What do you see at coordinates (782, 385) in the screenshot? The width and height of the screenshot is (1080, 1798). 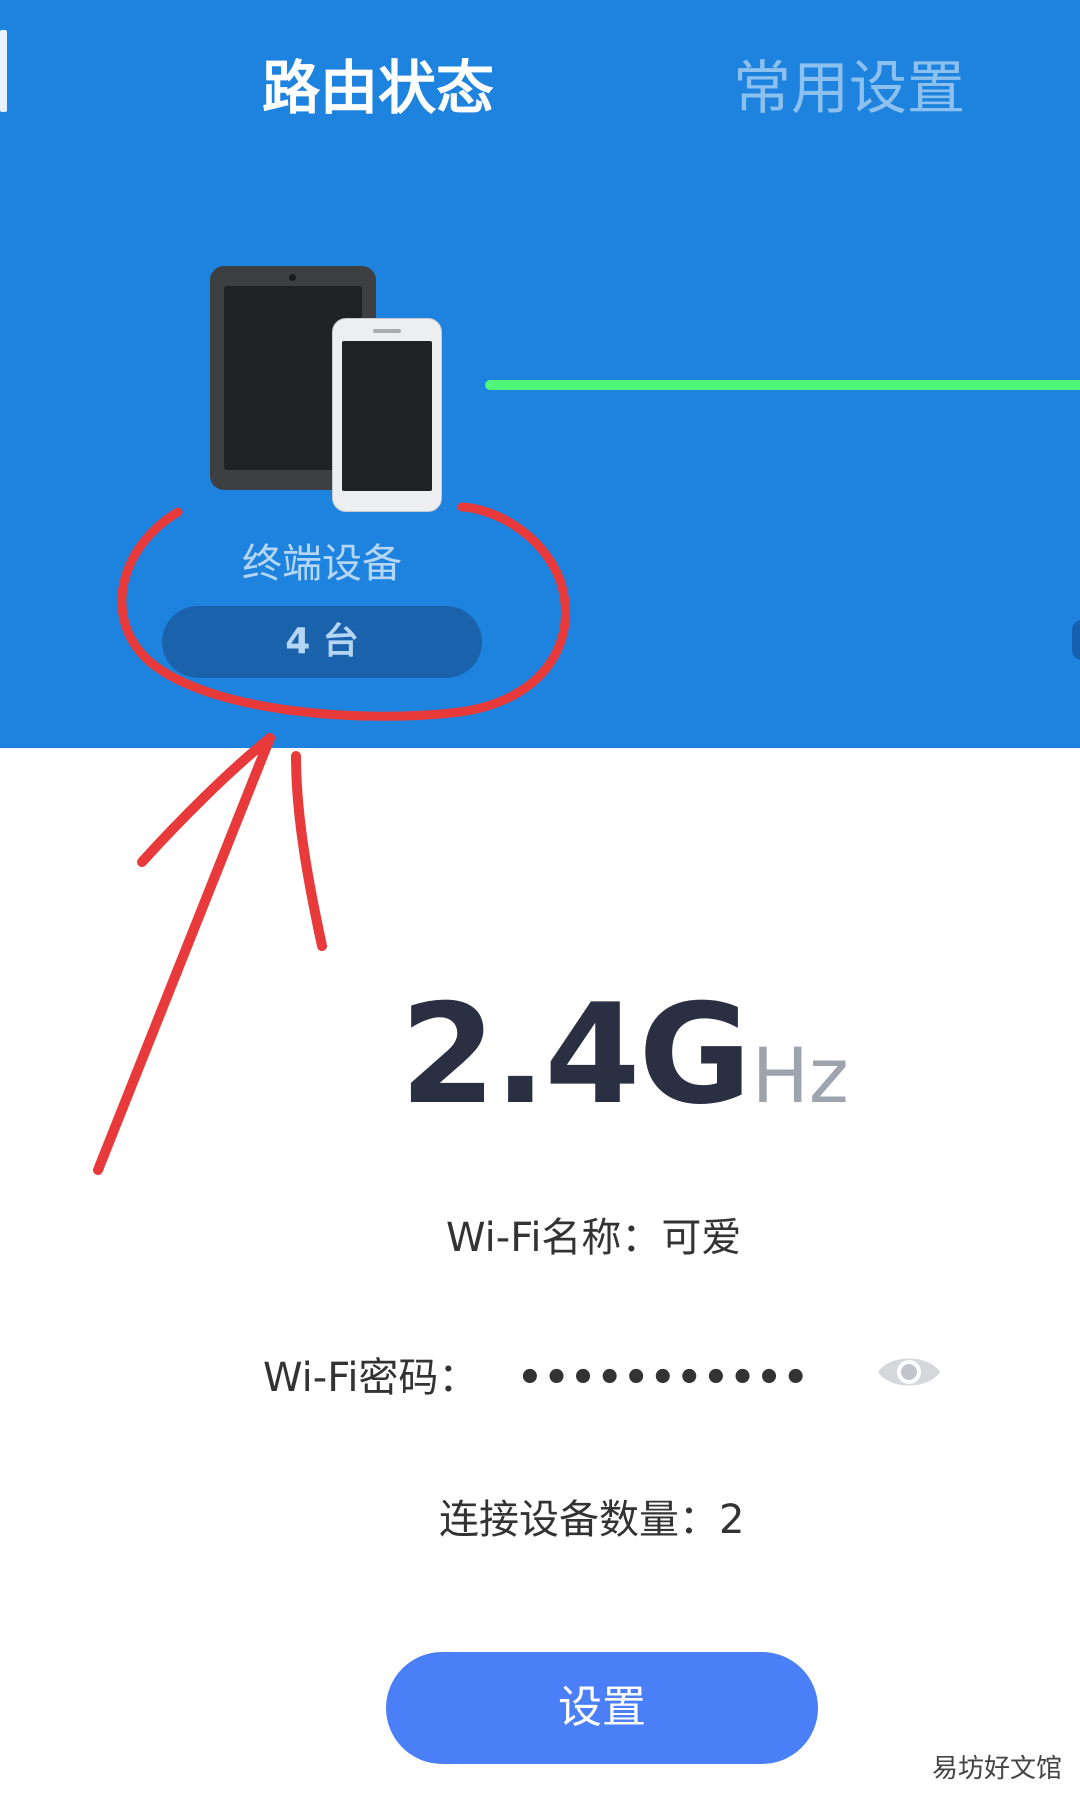 I see `connection-line` at bounding box center [782, 385].